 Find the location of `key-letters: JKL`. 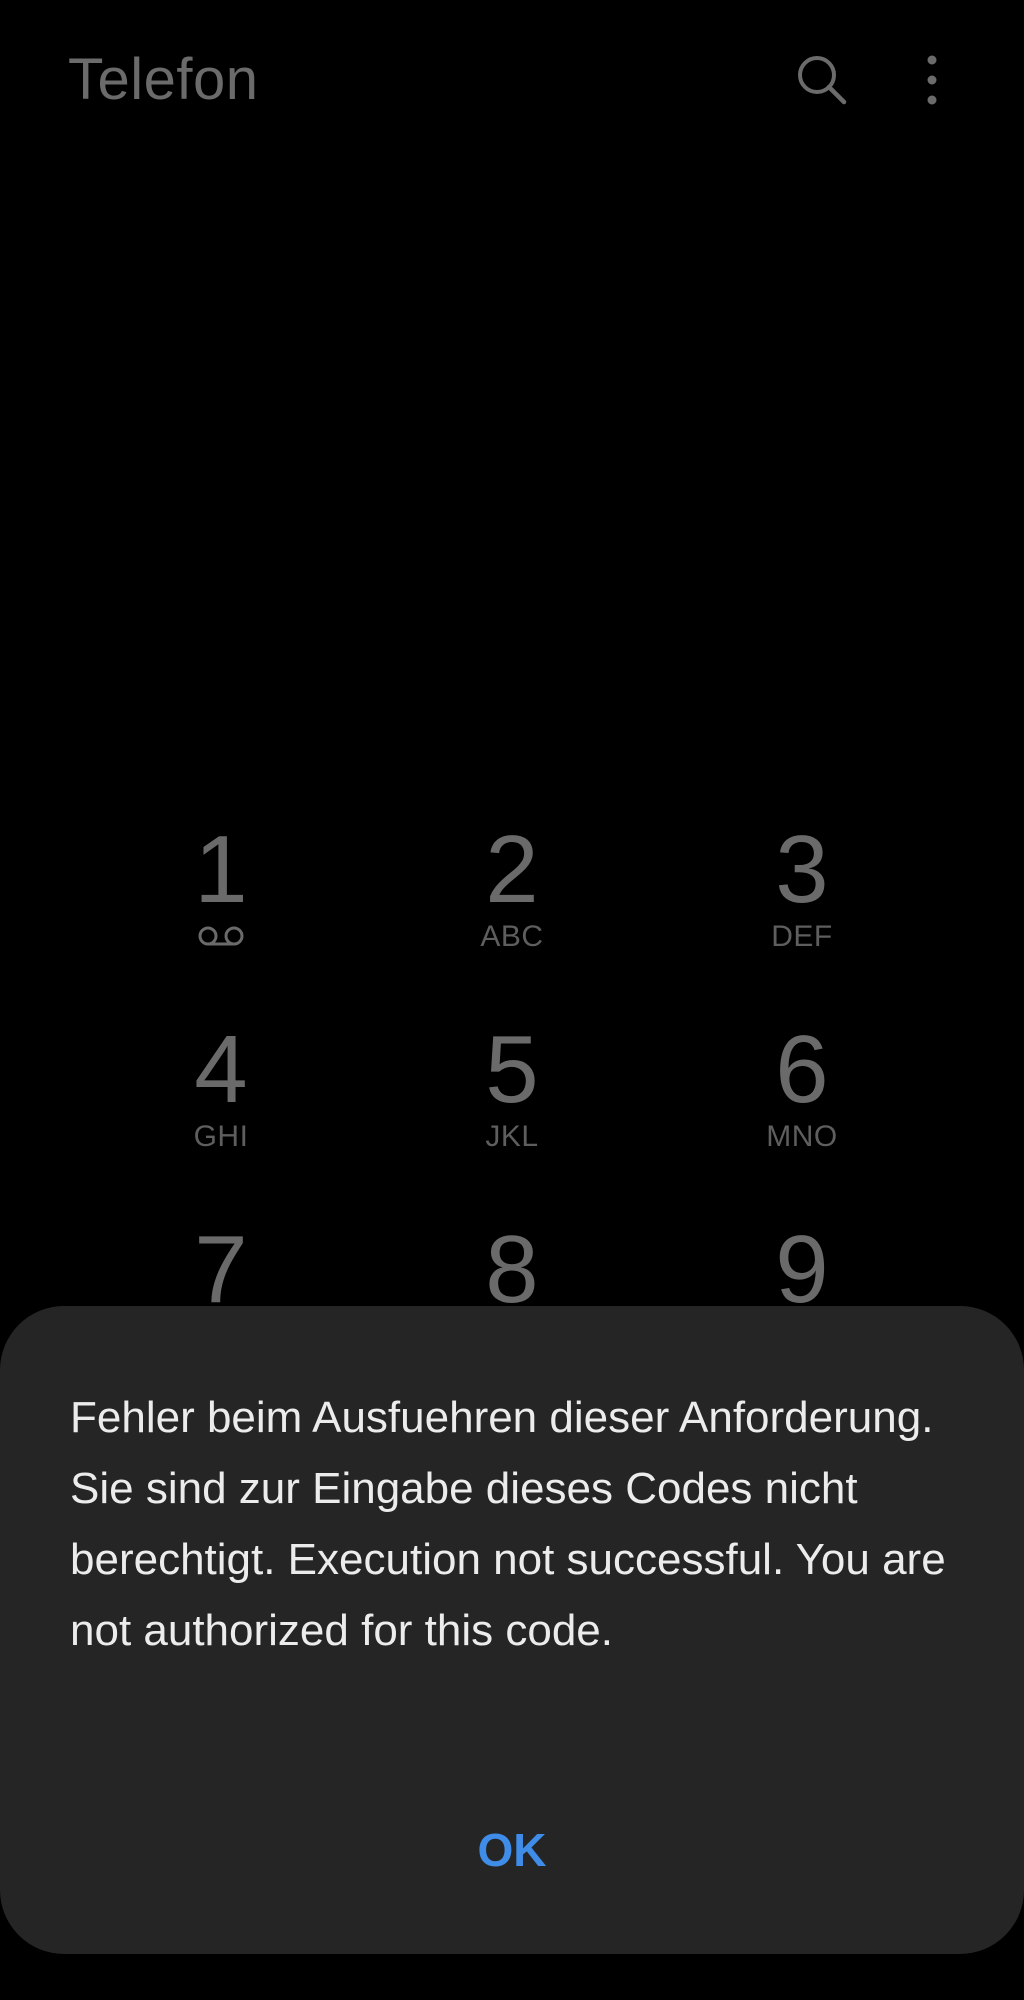

key-letters: JKL is located at coordinates (512, 1136).